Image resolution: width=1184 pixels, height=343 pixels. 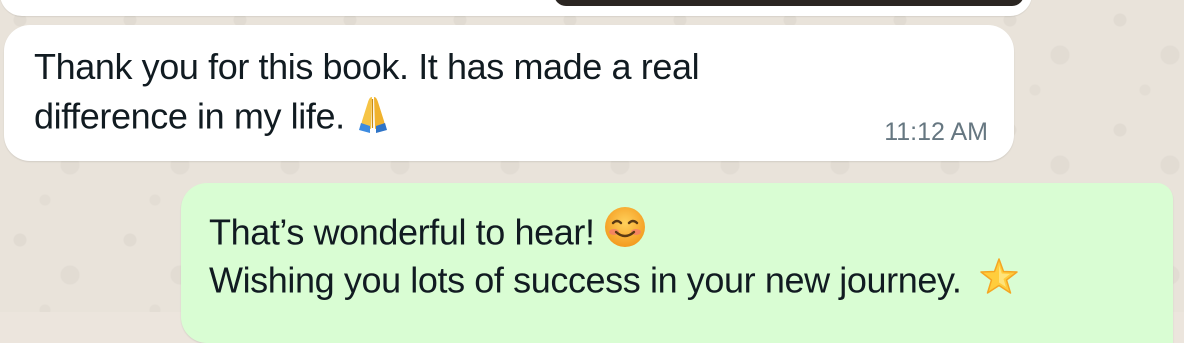 What do you see at coordinates (189, 116) in the screenshot?
I see `message-line-2-text: difference in my life.` at bounding box center [189, 116].